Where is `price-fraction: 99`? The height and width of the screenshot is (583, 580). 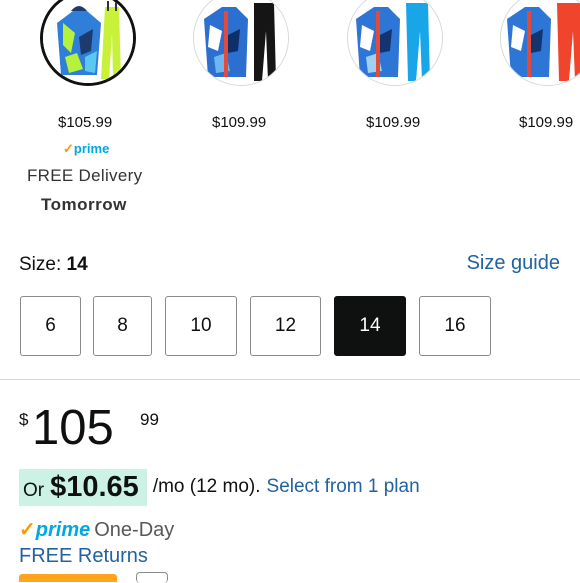 price-fraction: 99 is located at coordinates (149, 419).